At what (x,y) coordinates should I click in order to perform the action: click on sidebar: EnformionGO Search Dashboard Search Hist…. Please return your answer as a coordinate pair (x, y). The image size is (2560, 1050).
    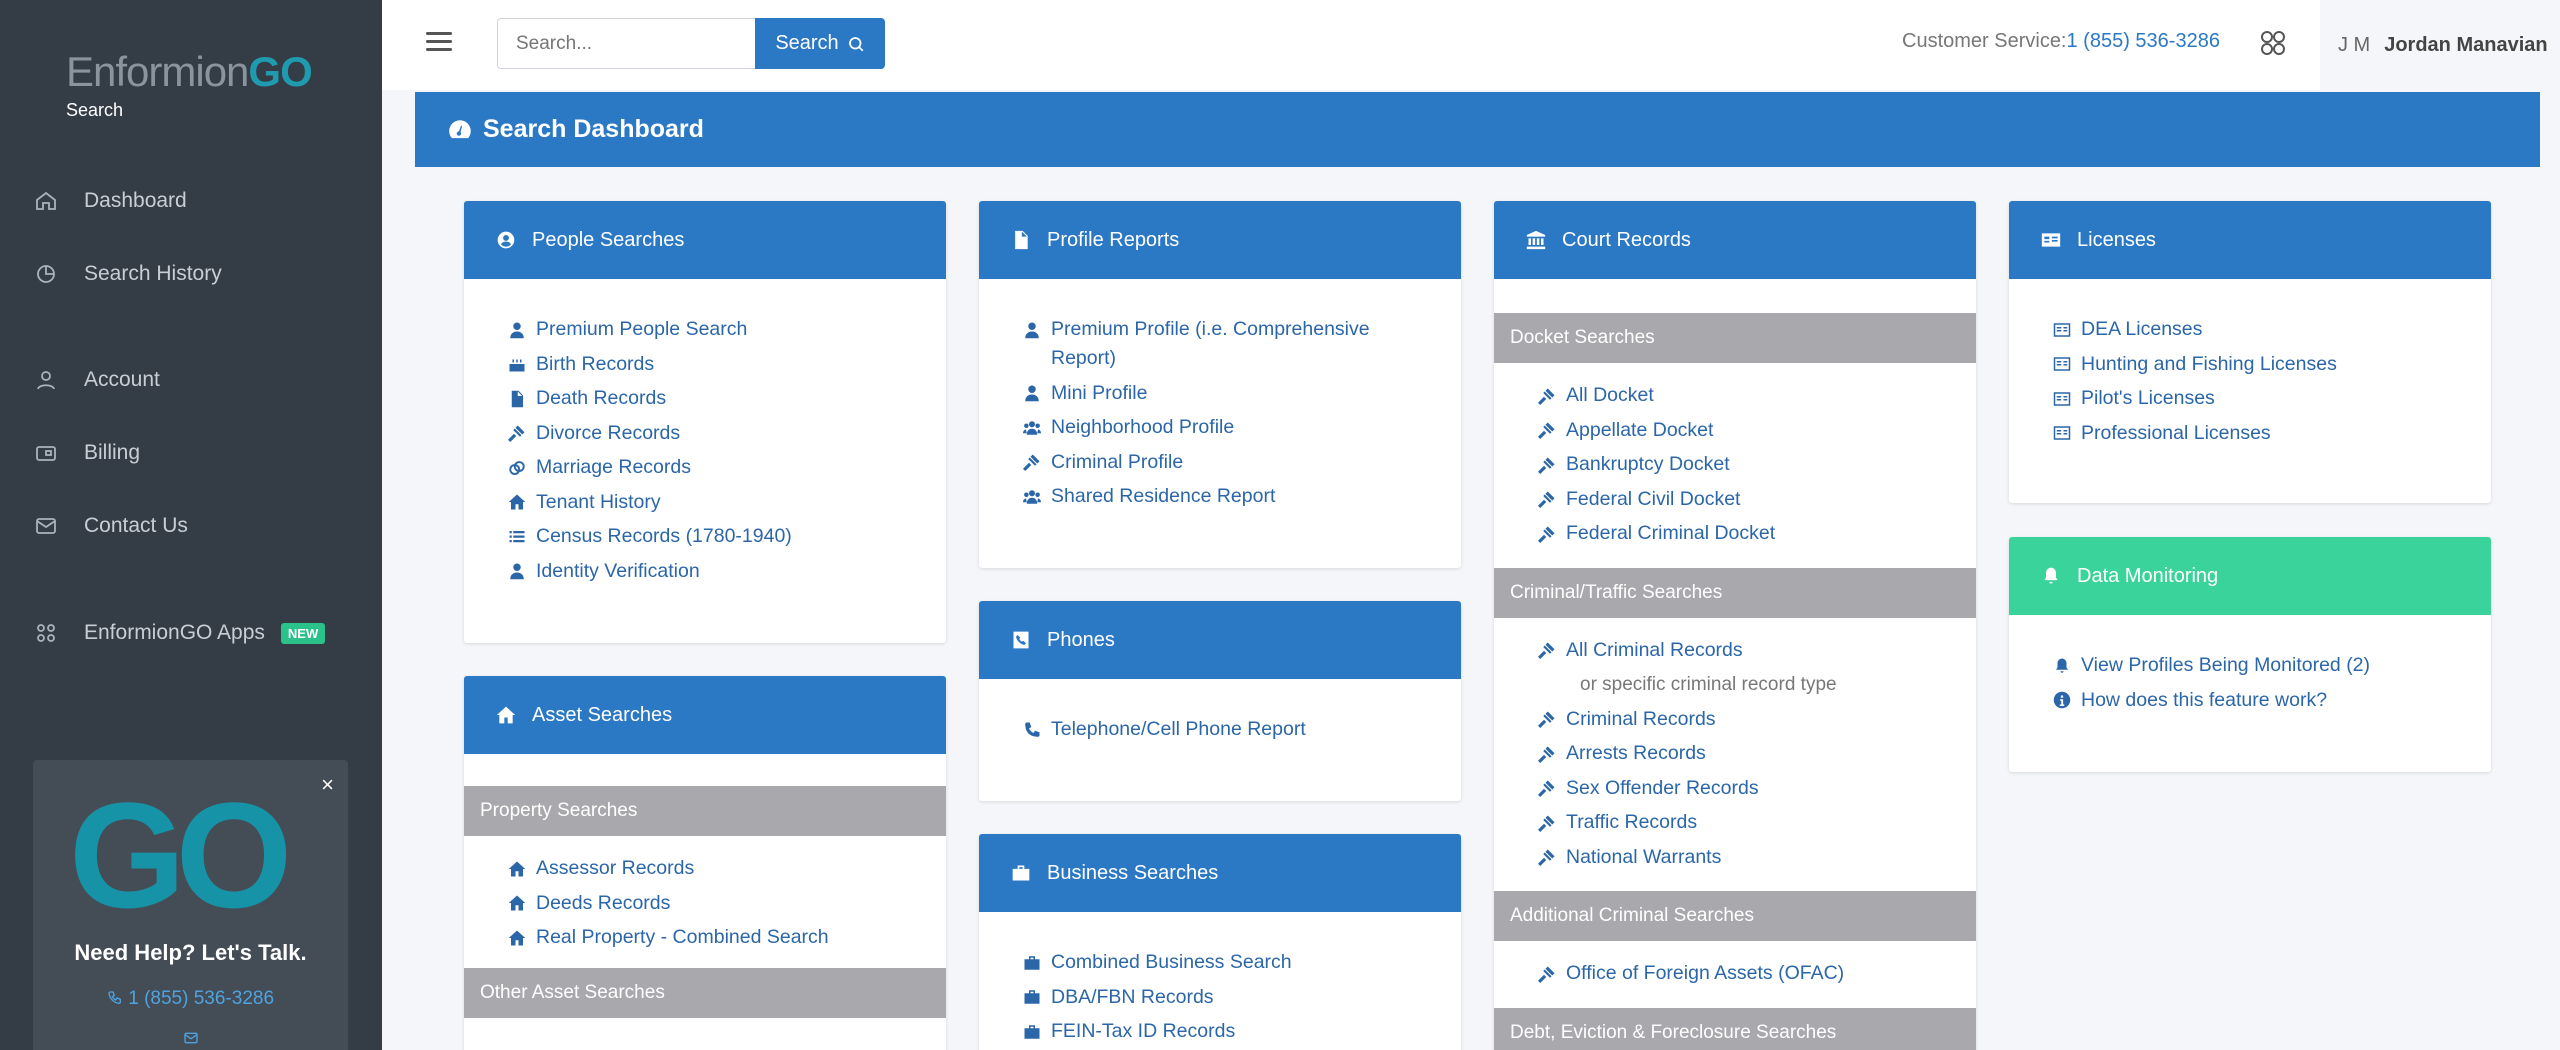
    Looking at the image, I should click on (191, 525).